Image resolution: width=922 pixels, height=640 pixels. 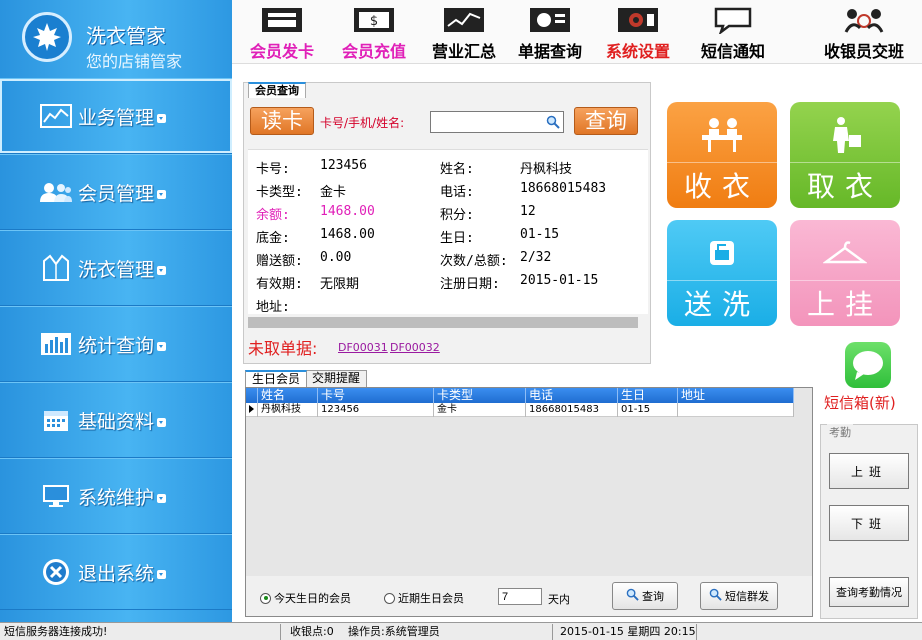 I want to click on system-settings-button: 系统设置, so click(x=638, y=34).